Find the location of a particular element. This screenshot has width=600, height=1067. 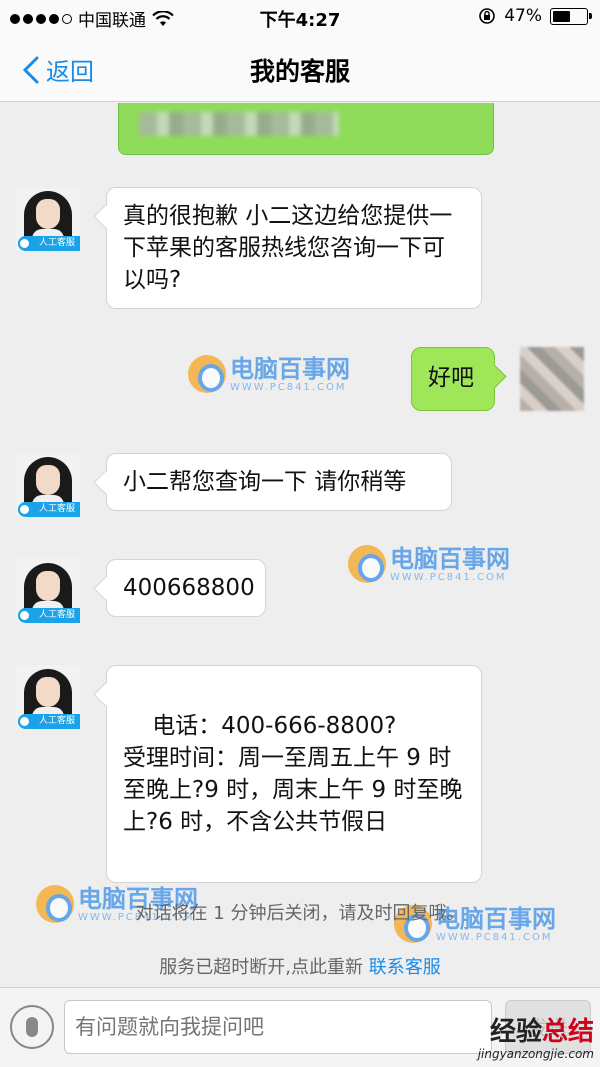

user-message-bubble: 好吧 is located at coordinates (453, 379).